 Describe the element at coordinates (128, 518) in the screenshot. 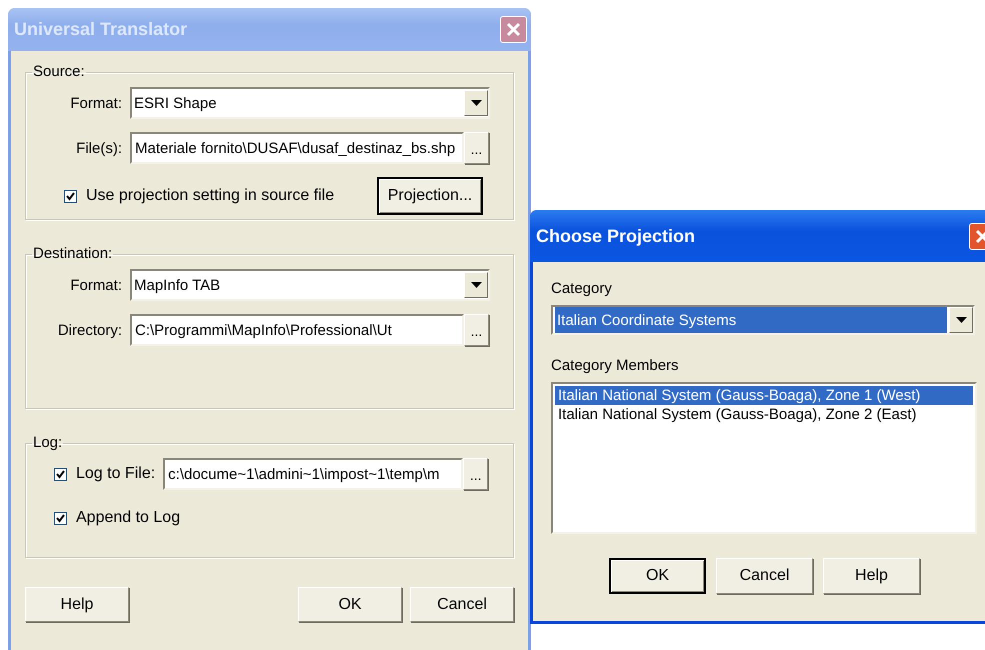

I see `checkbox-label: Append to Log` at that location.